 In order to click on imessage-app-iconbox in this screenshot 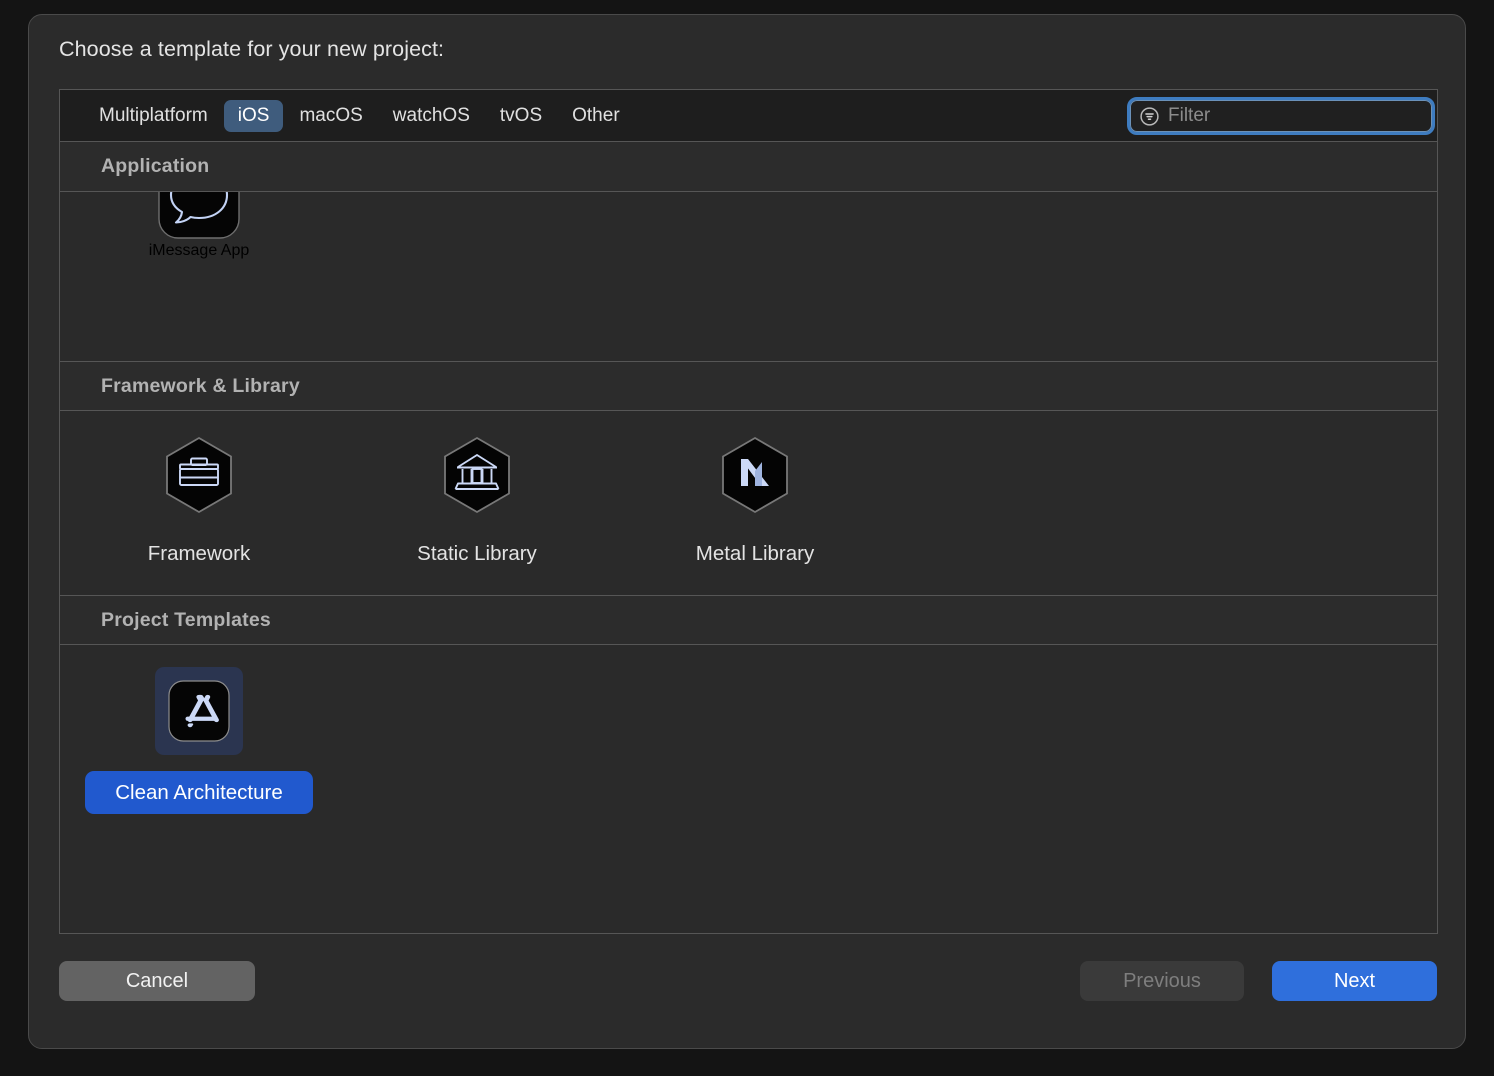, I will do `click(199, 217)`.